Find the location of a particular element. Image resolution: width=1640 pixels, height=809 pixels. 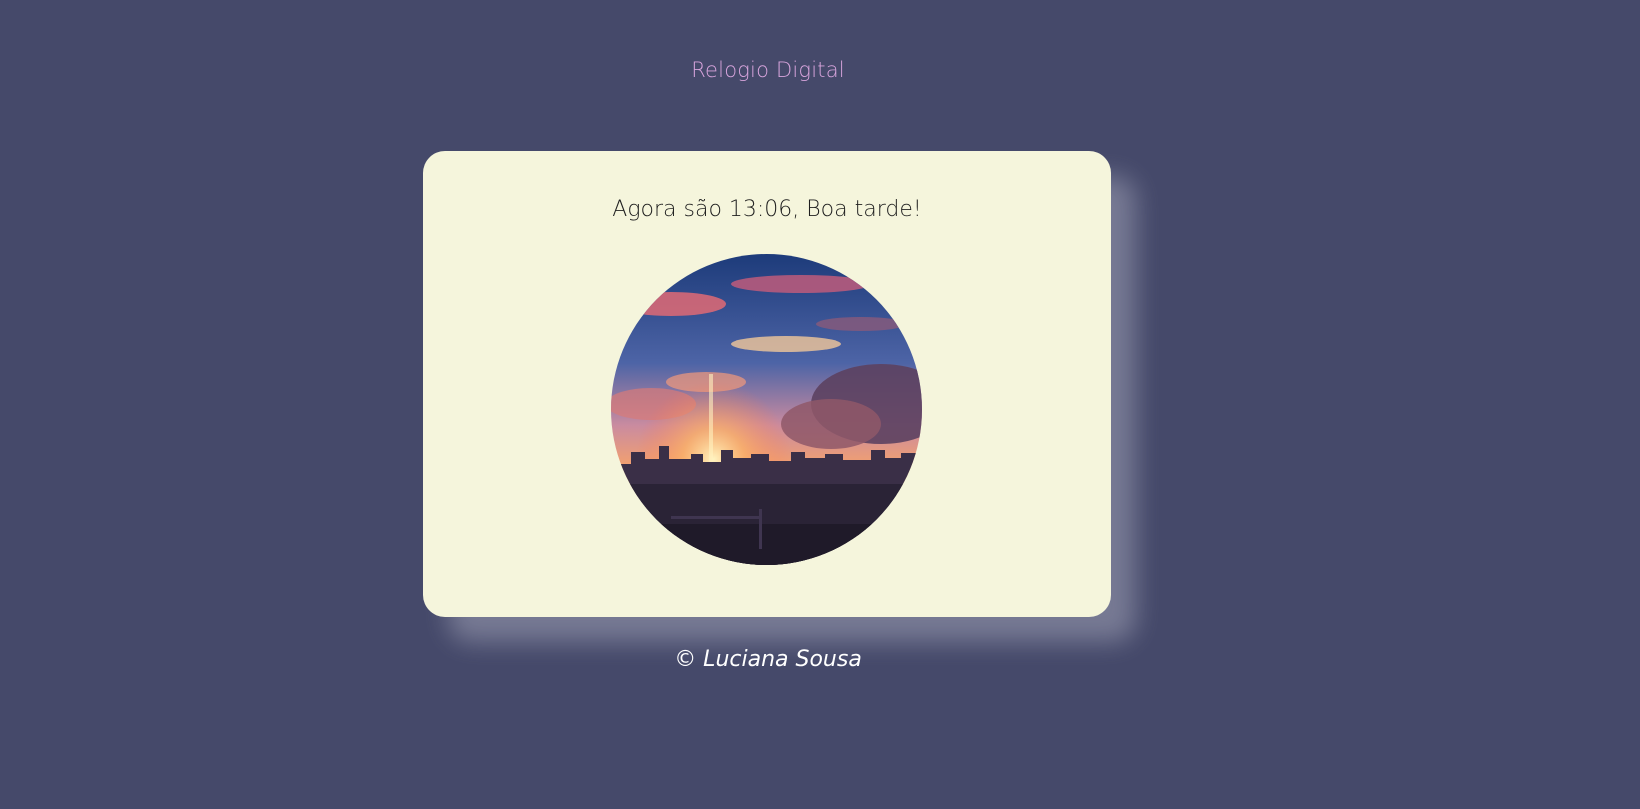

period-image is located at coordinates (766, 409).